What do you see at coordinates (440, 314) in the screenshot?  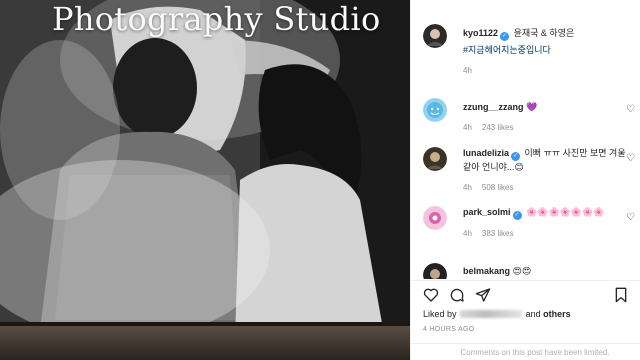 I see `liked-by-prefix: Liked by` at bounding box center [440, 314].